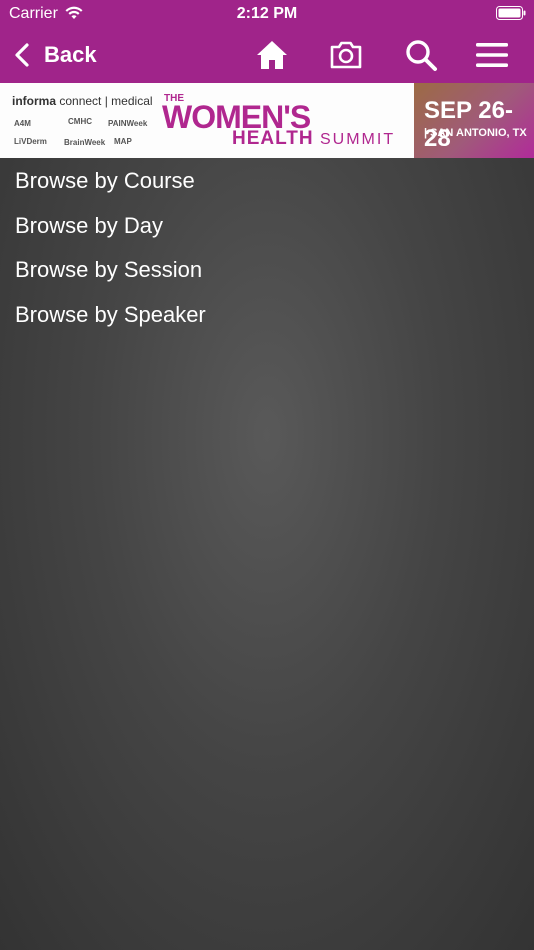  What do you see at coordinates (492, 55) in the screenshot?
I see `menu-icon` at bounding box center [492, 55].